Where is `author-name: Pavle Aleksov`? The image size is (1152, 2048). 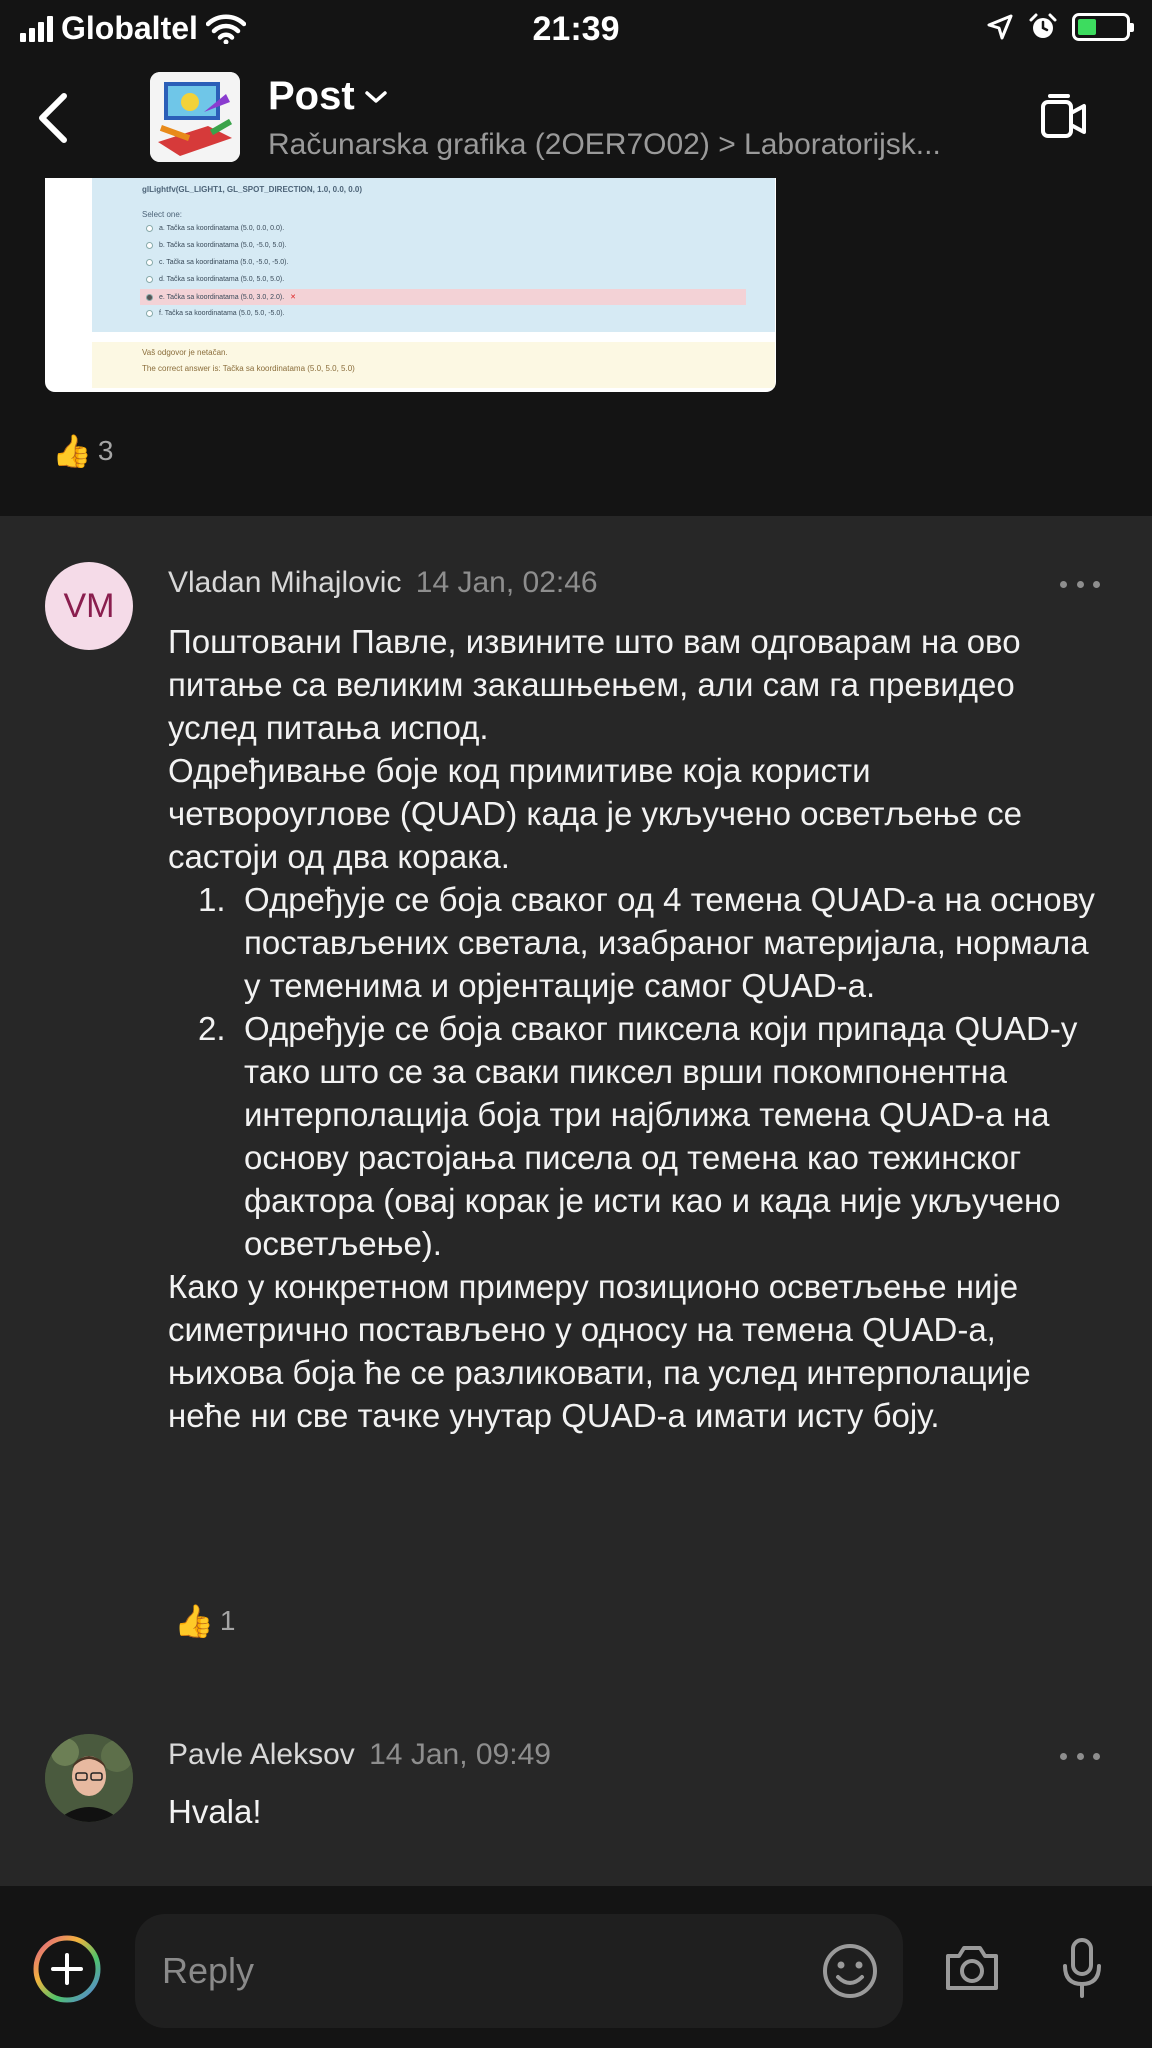
author-name: Pavle Aleksov is located at coordinates (261, 1754).